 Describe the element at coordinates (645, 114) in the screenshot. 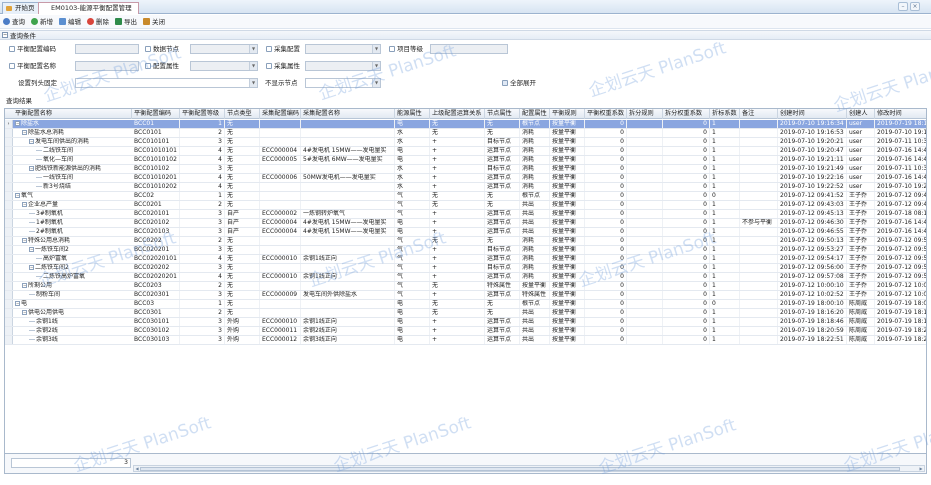

I see `column-header: 拆分规则` at that location.